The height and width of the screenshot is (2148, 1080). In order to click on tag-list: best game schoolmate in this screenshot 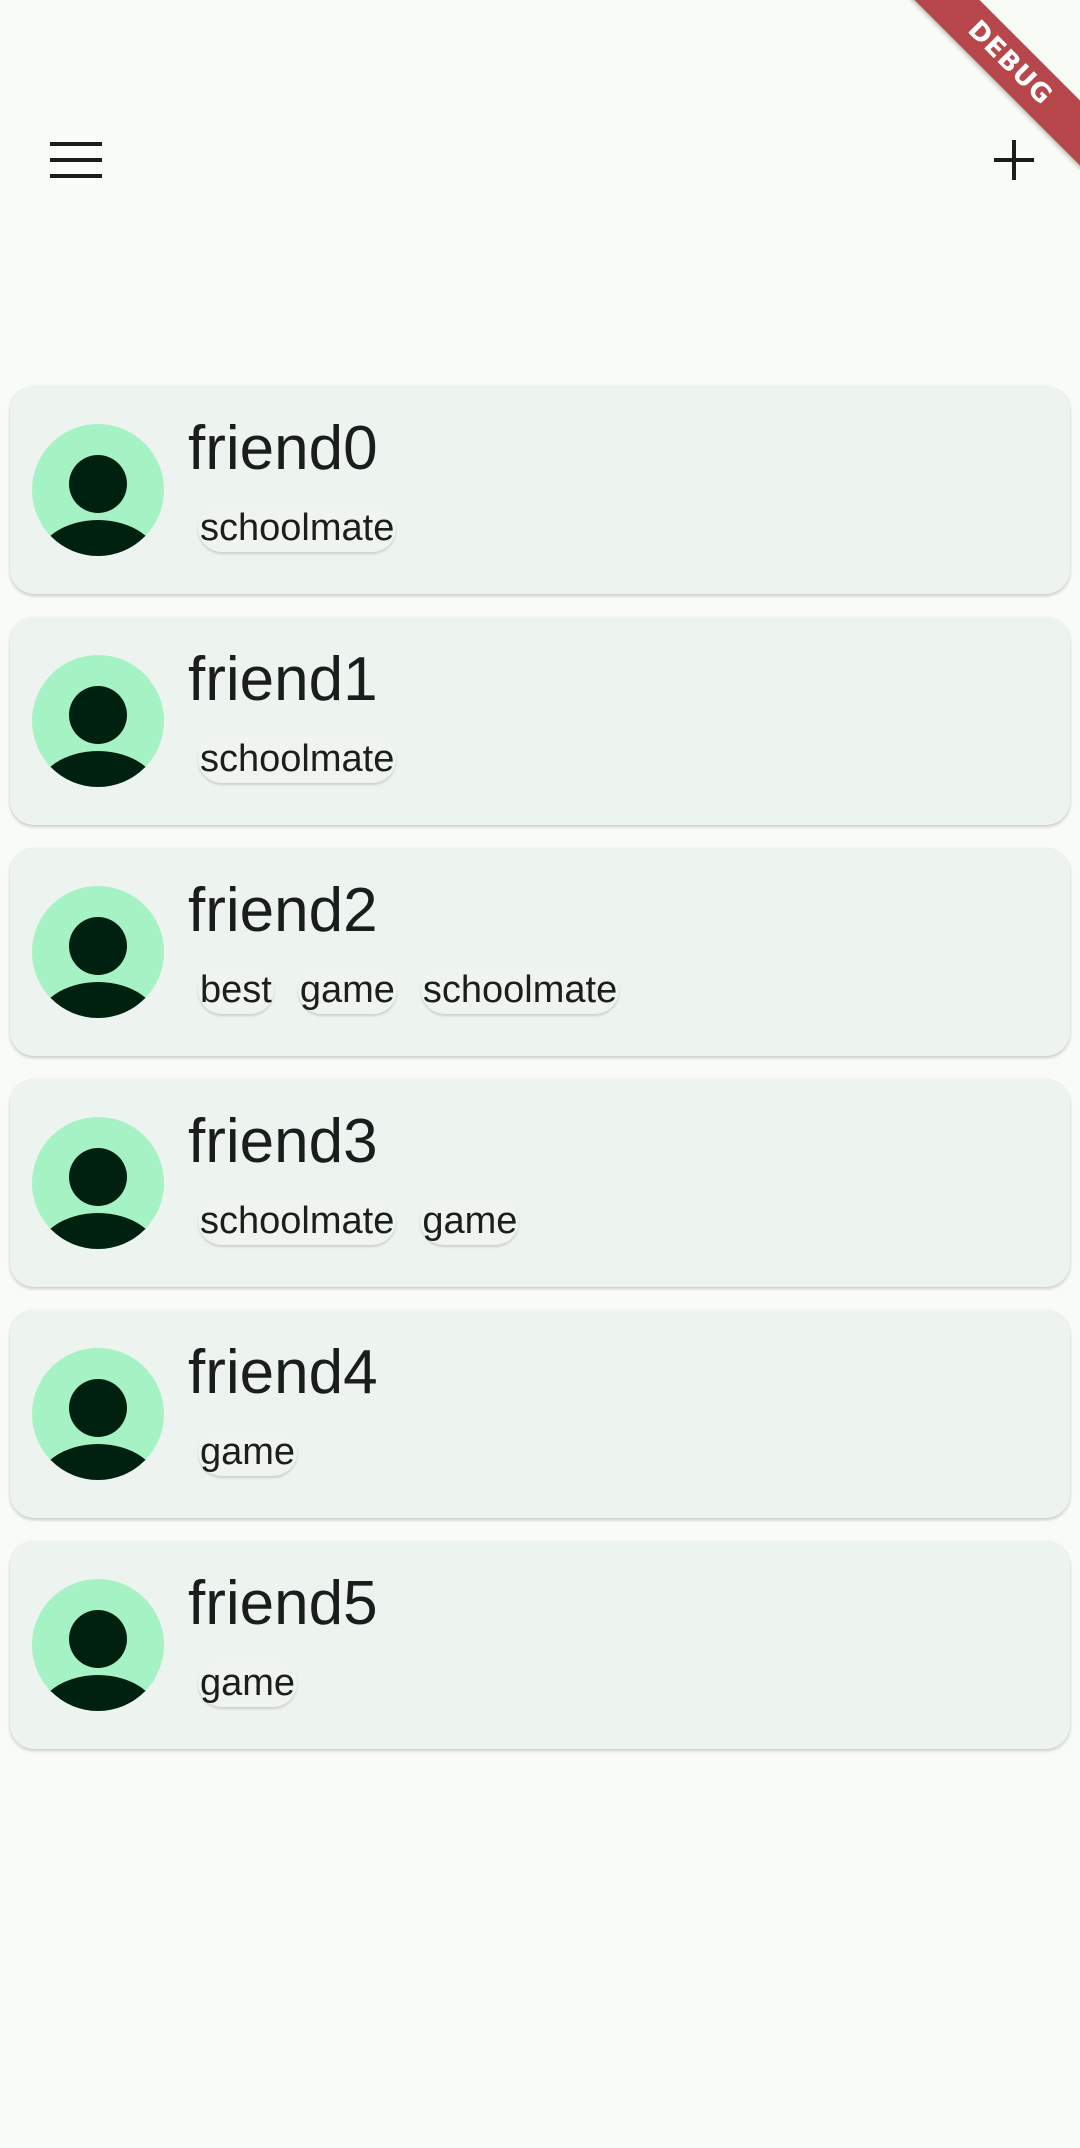, I will do `click(409, 990)`.